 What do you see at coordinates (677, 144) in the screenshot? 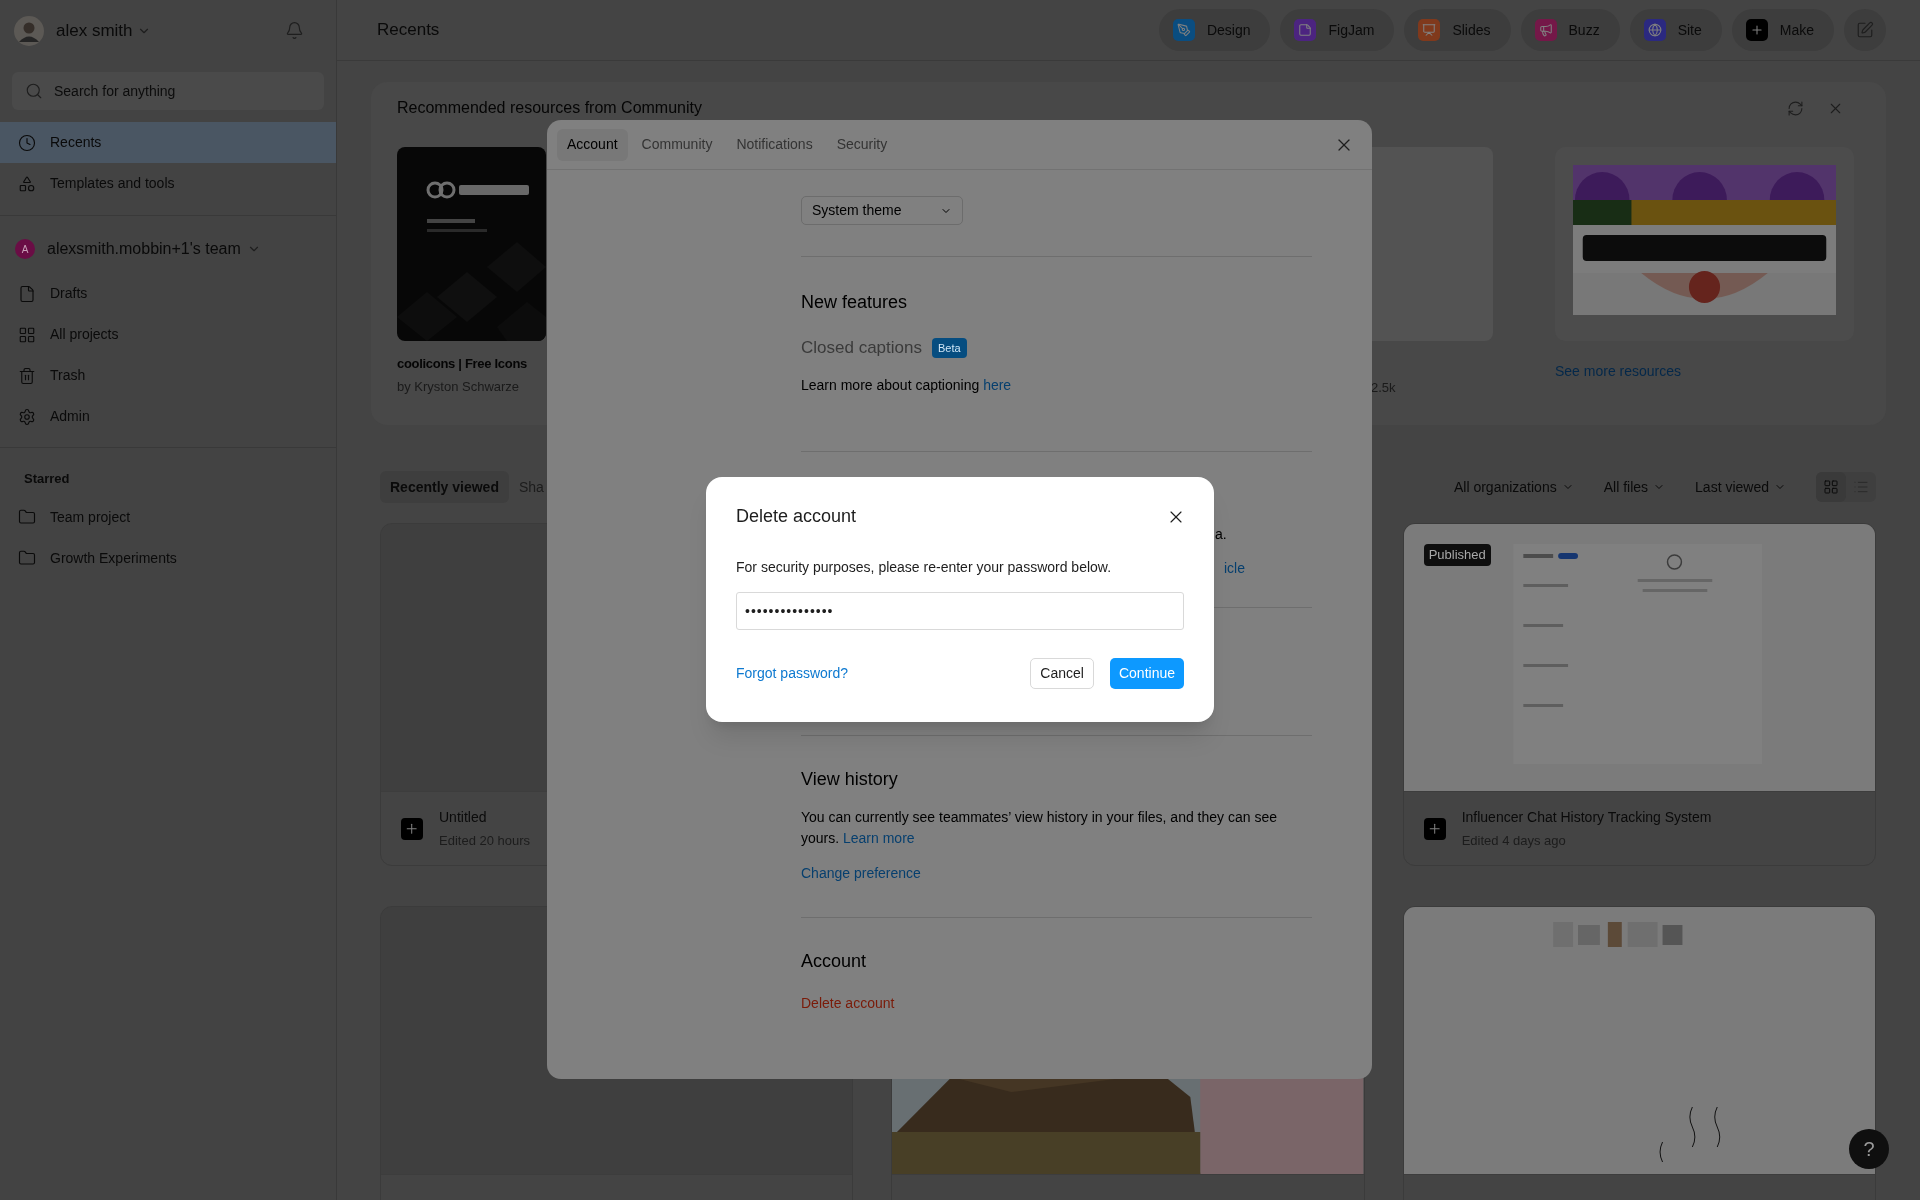
I see `settings-tab: Community` at bounding box center [677, 144].